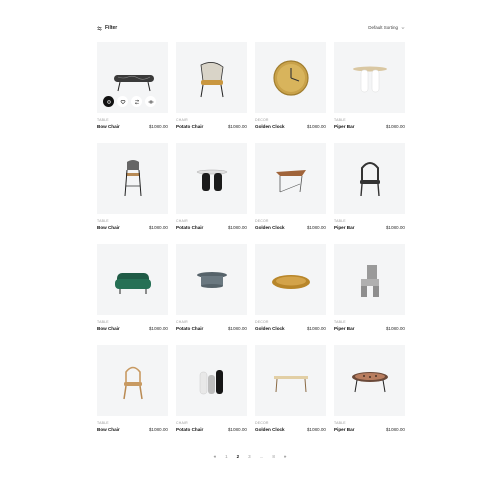 This screenshot has height=486, width=500. Describe the element at coordinates (340, 221) in the screenshot. I see `product-category: TABLE` at that location.